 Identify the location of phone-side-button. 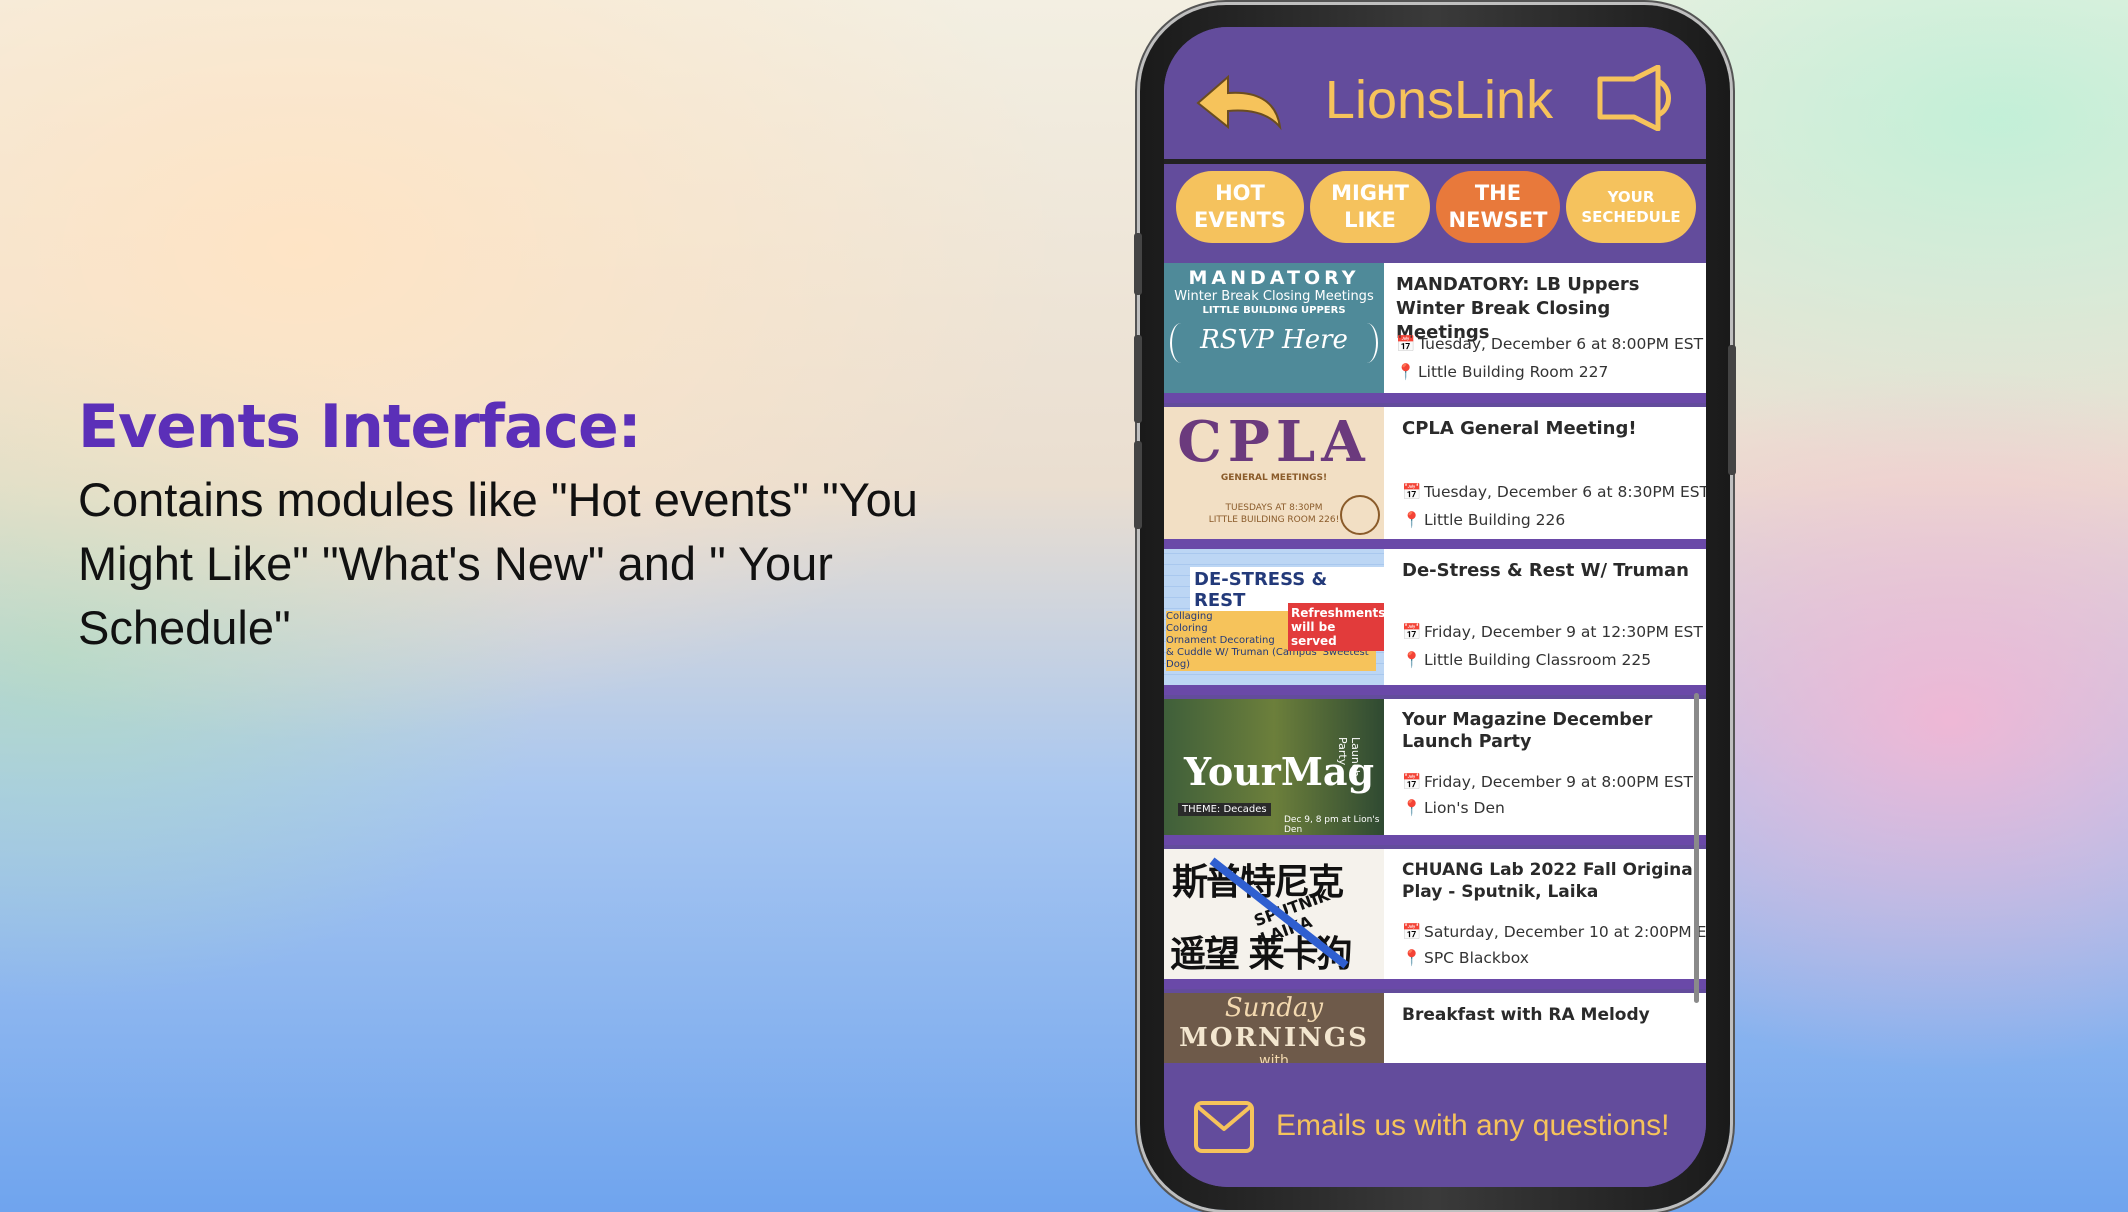
(1138, 264).